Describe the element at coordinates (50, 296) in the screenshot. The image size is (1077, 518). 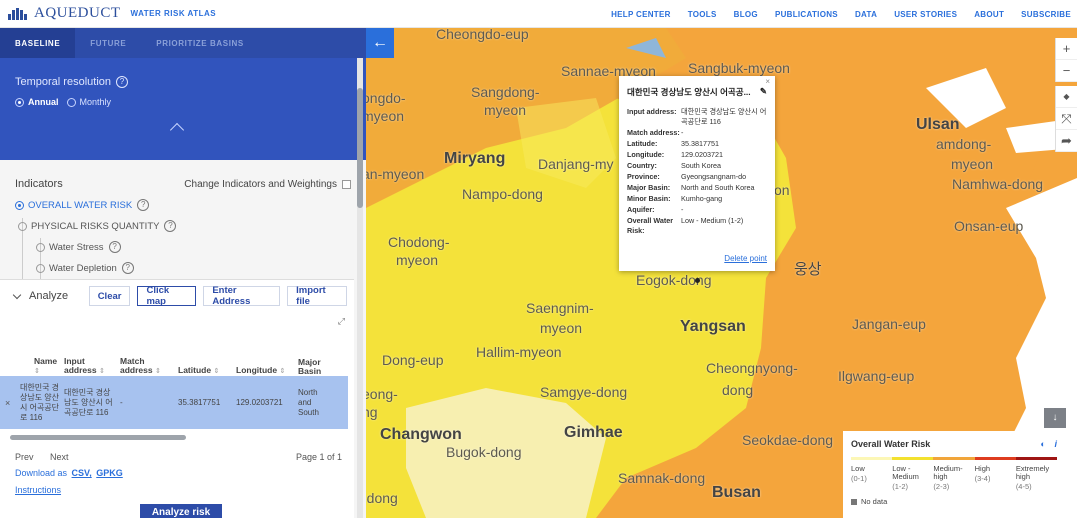
I see `analyze-title: Analyze` at that location.